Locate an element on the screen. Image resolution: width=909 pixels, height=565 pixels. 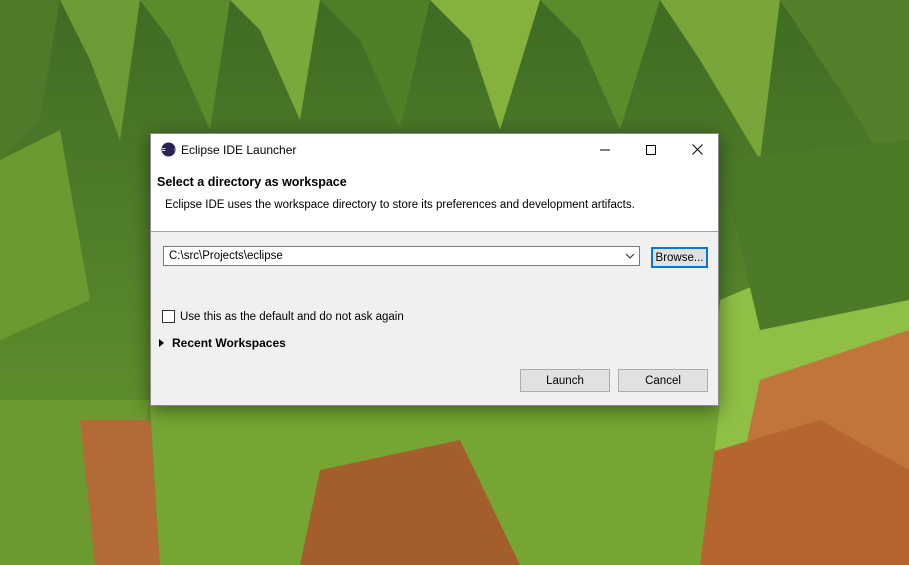
close-button is located at coordinates (697, 149).